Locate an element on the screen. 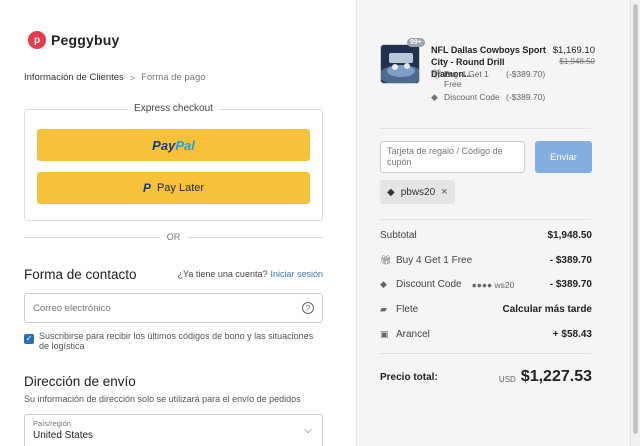 The width and height of the screenshot is (640, 446). item-discount-row: 🎁︎ Buy 4 Get 1 Free (-$389.70) is located at coordinates (488, 79).